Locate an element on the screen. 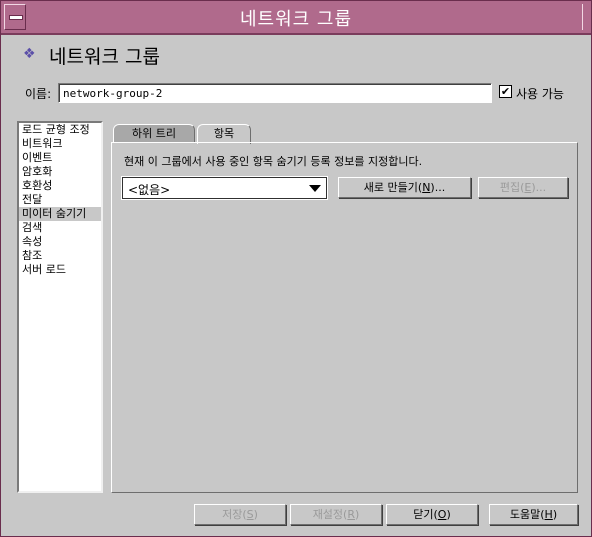 This screenshot has height=537, width=592. list-item-selected: 미이터 숨기기 is located at coordinates (60, 214).